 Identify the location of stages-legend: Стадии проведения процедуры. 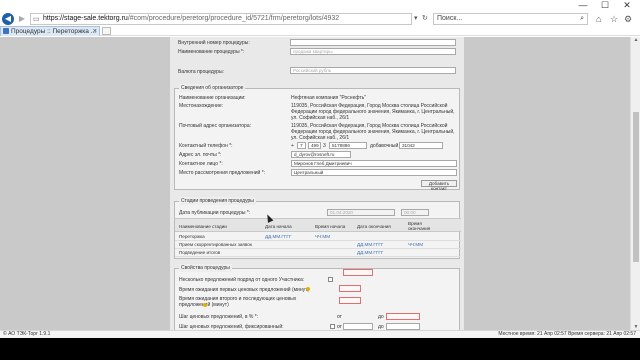
(217, 201).